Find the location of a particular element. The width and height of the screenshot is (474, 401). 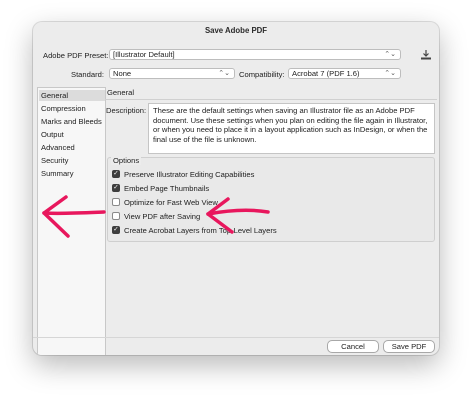

compatibility-value: Acrobat 7 (PDF 1.6) is located at coordinates (326, 73).